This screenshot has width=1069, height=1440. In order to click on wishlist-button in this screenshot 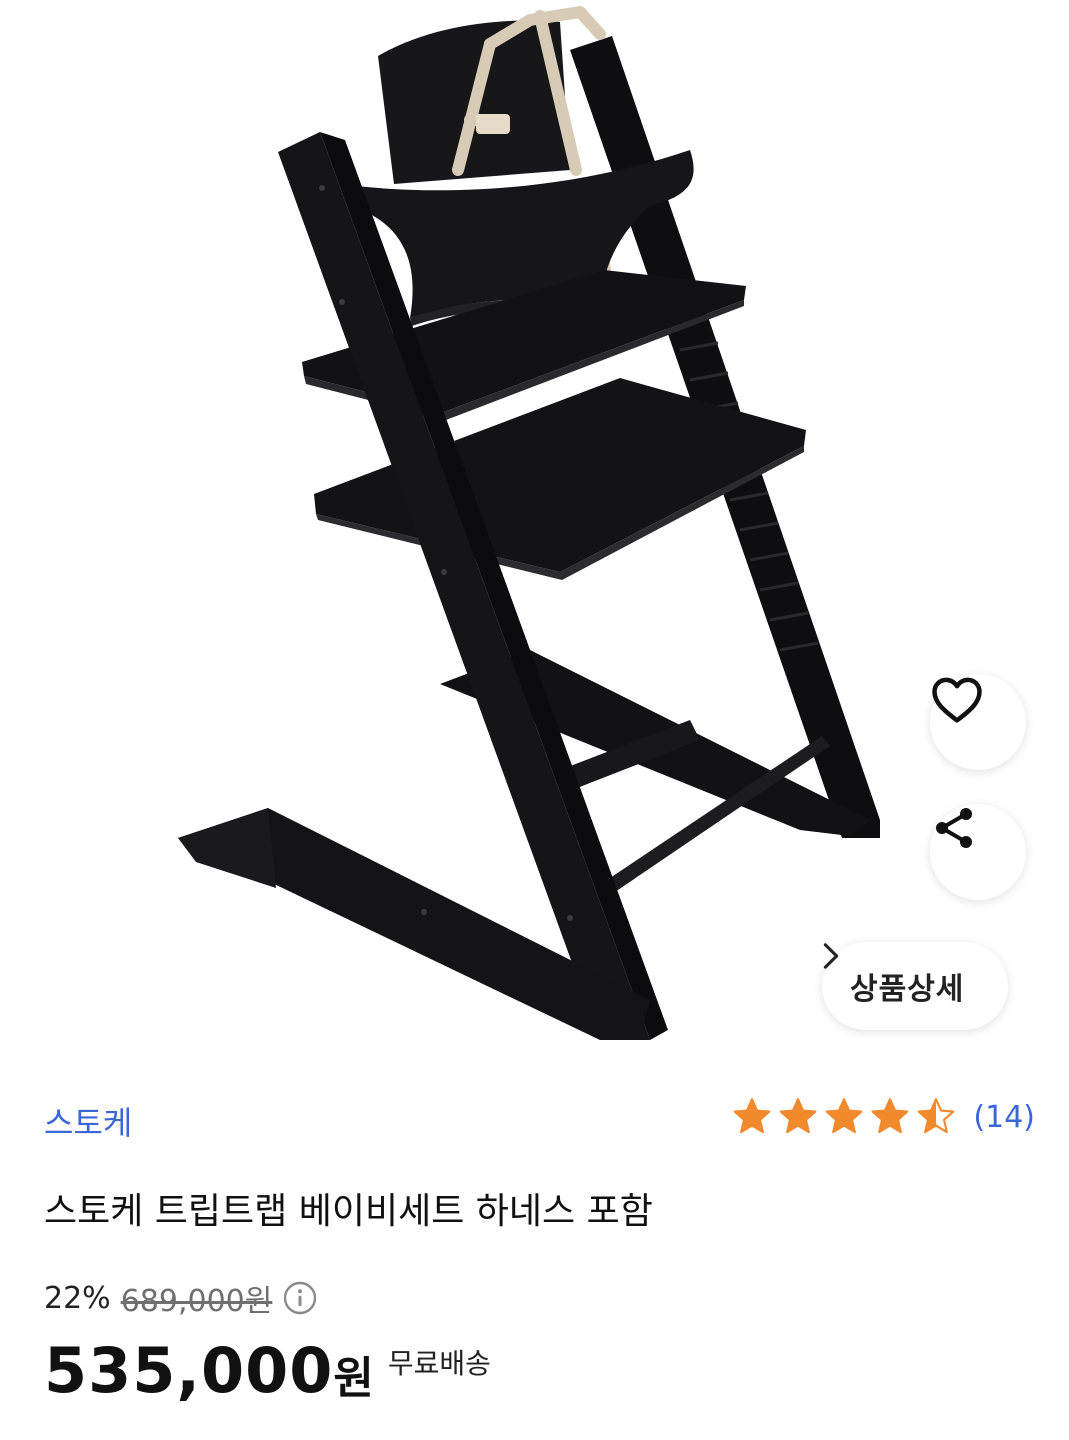, I will do `click(978, 722)`.